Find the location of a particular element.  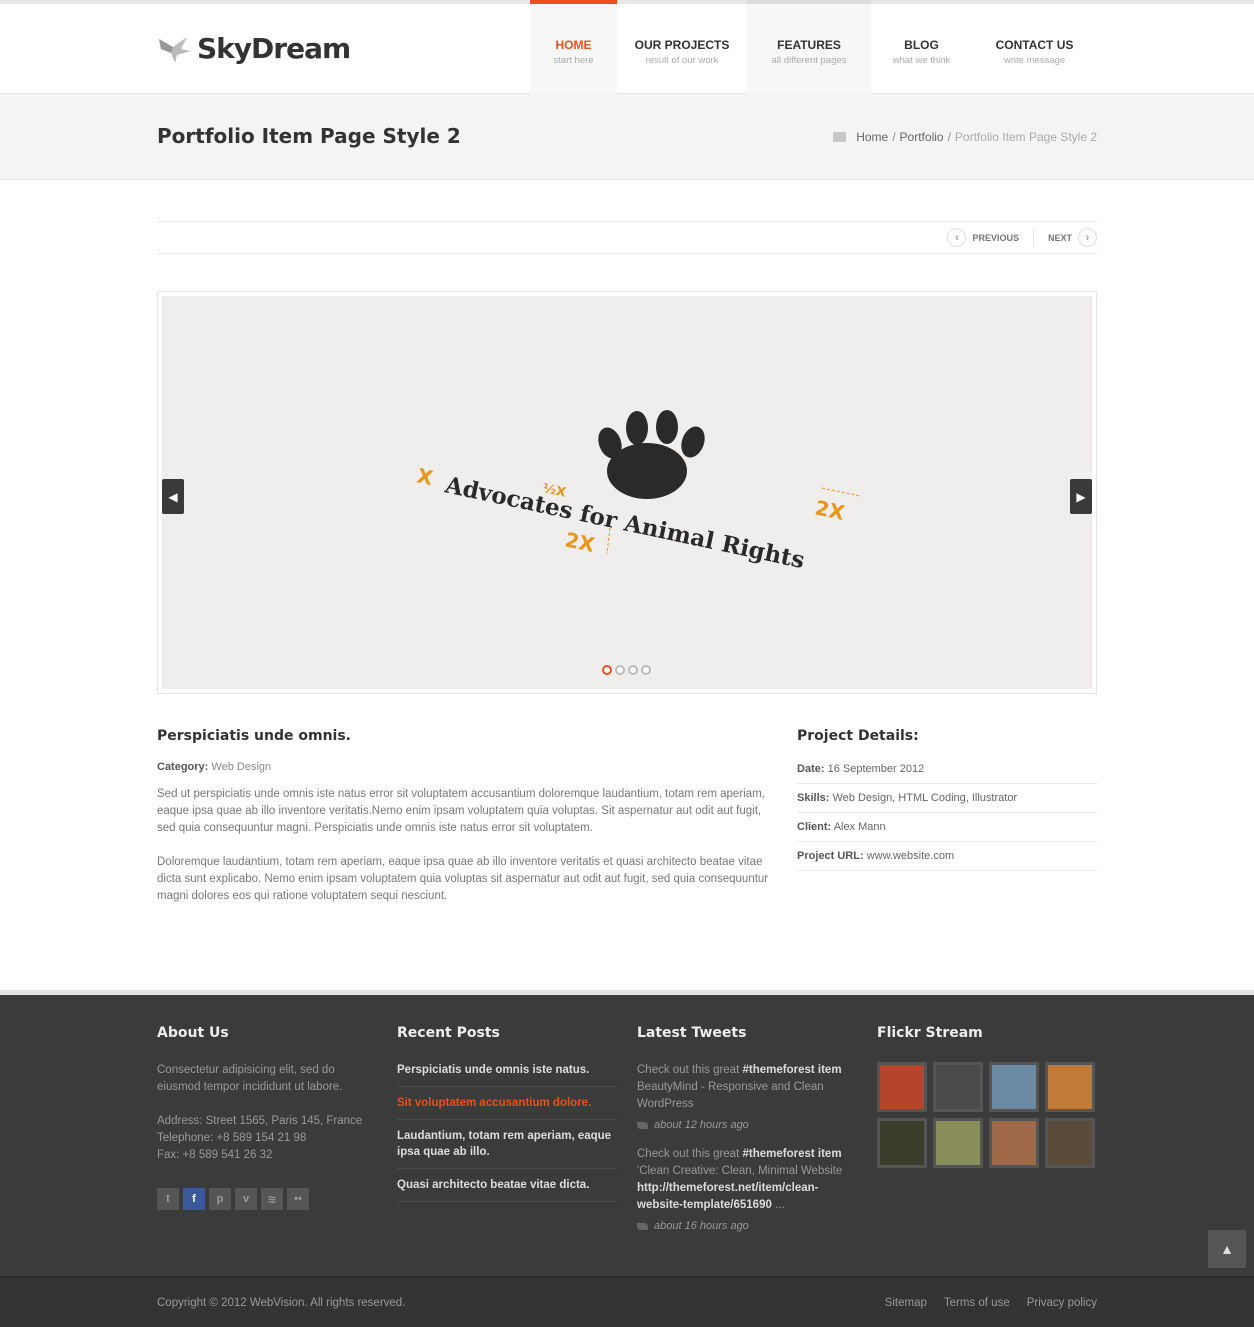

about-telephone: Telephone: +8 589 154 21 98 is located at coordinates (232, 1138).